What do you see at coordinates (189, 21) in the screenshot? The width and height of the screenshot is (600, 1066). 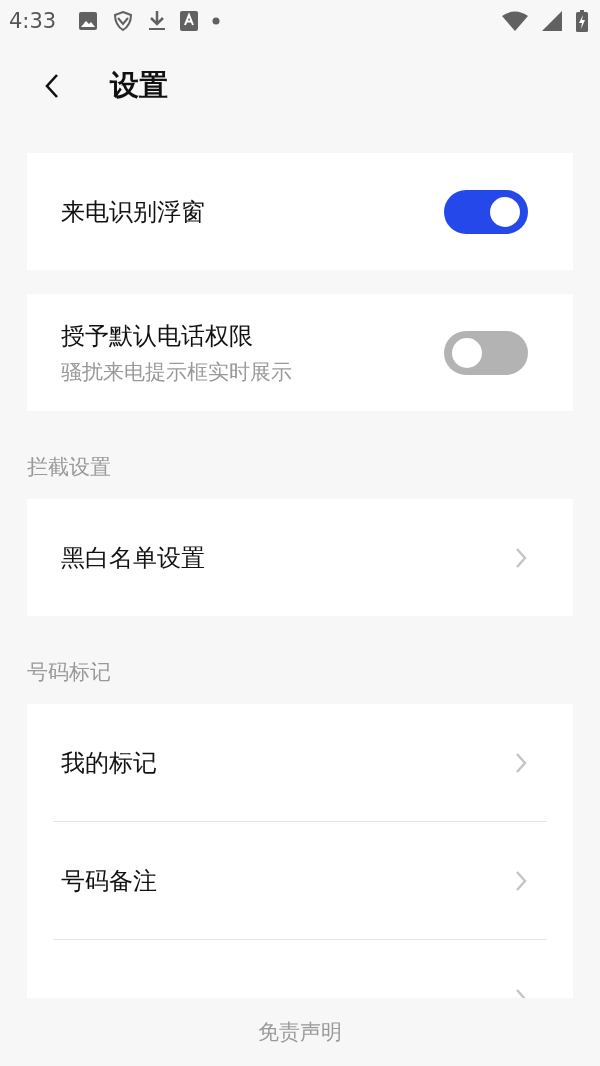 I see `font-icon` at bounding box center [189, 21].